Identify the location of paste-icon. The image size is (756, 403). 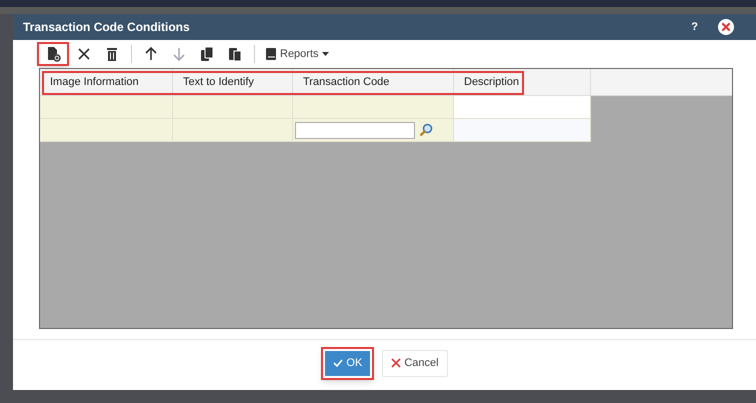
(235, 54).